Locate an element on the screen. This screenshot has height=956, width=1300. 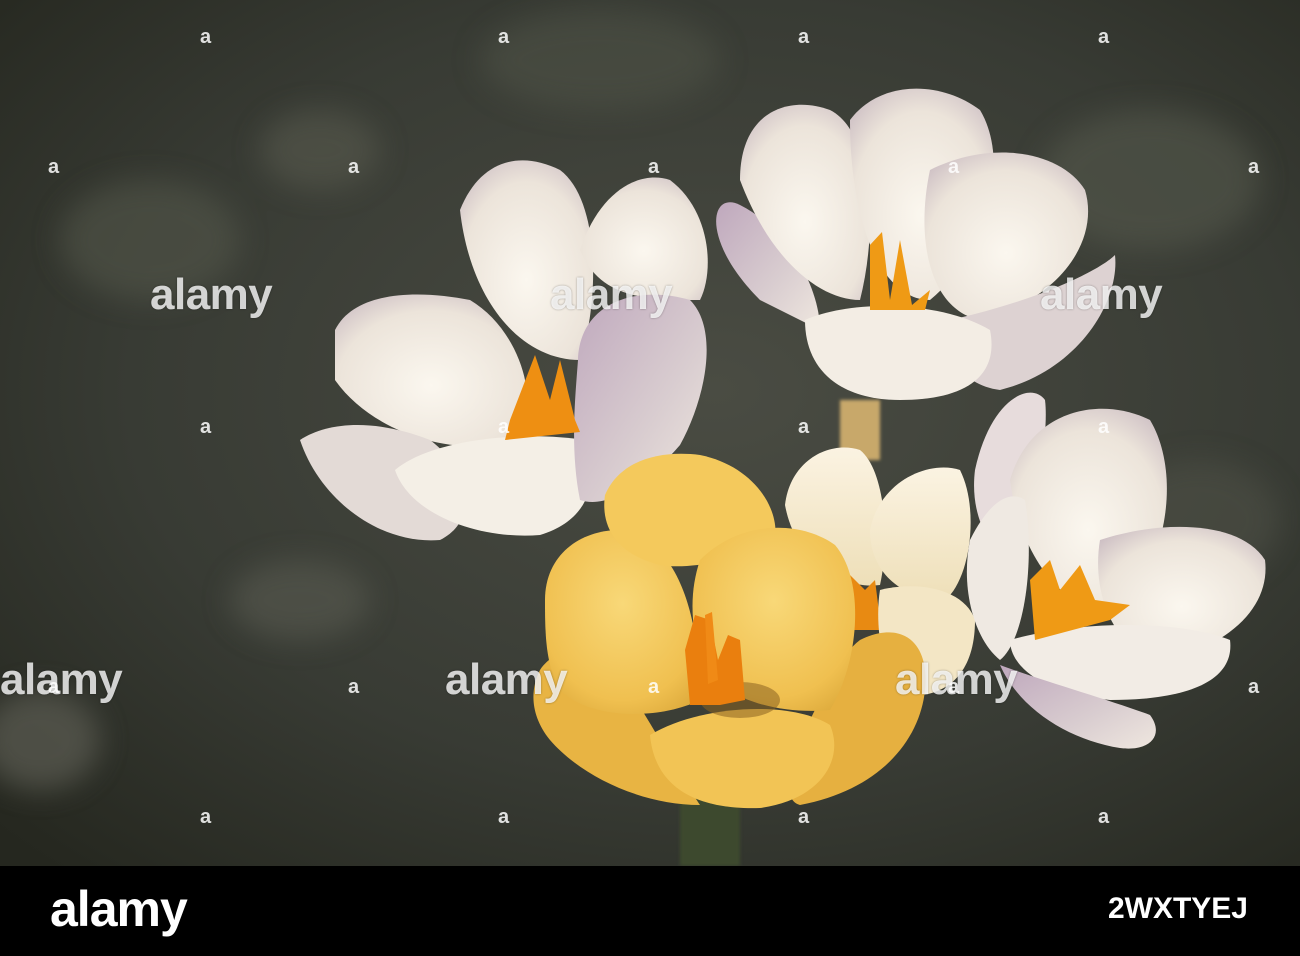
footer-logo: alamy is located at coordinates (119, 909).